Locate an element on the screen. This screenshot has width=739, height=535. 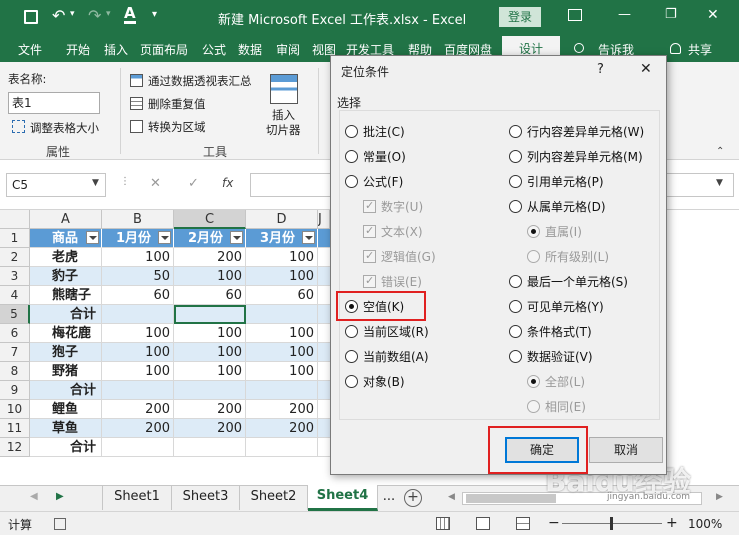
table-cell: 狍子 is located at coordinates (66, 352).